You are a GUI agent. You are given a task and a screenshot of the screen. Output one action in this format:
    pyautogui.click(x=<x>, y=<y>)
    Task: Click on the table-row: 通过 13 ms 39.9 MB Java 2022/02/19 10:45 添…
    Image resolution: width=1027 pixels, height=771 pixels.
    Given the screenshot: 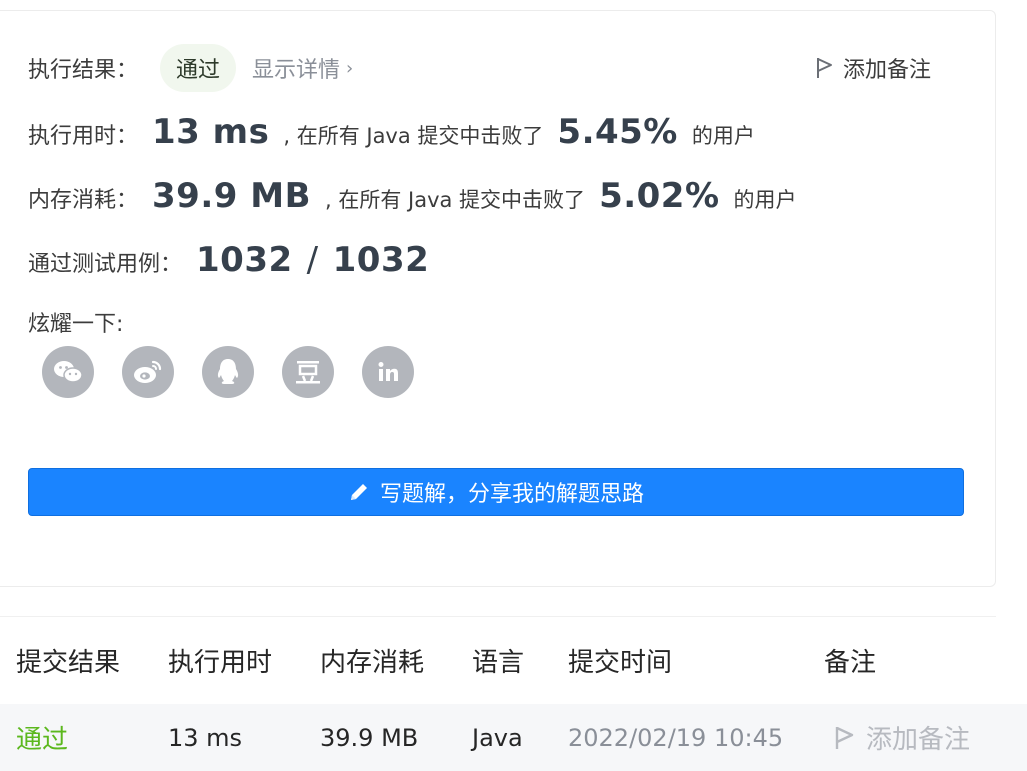 What is the action you would take?
    pyautogui.click(x=513, y=737)
    